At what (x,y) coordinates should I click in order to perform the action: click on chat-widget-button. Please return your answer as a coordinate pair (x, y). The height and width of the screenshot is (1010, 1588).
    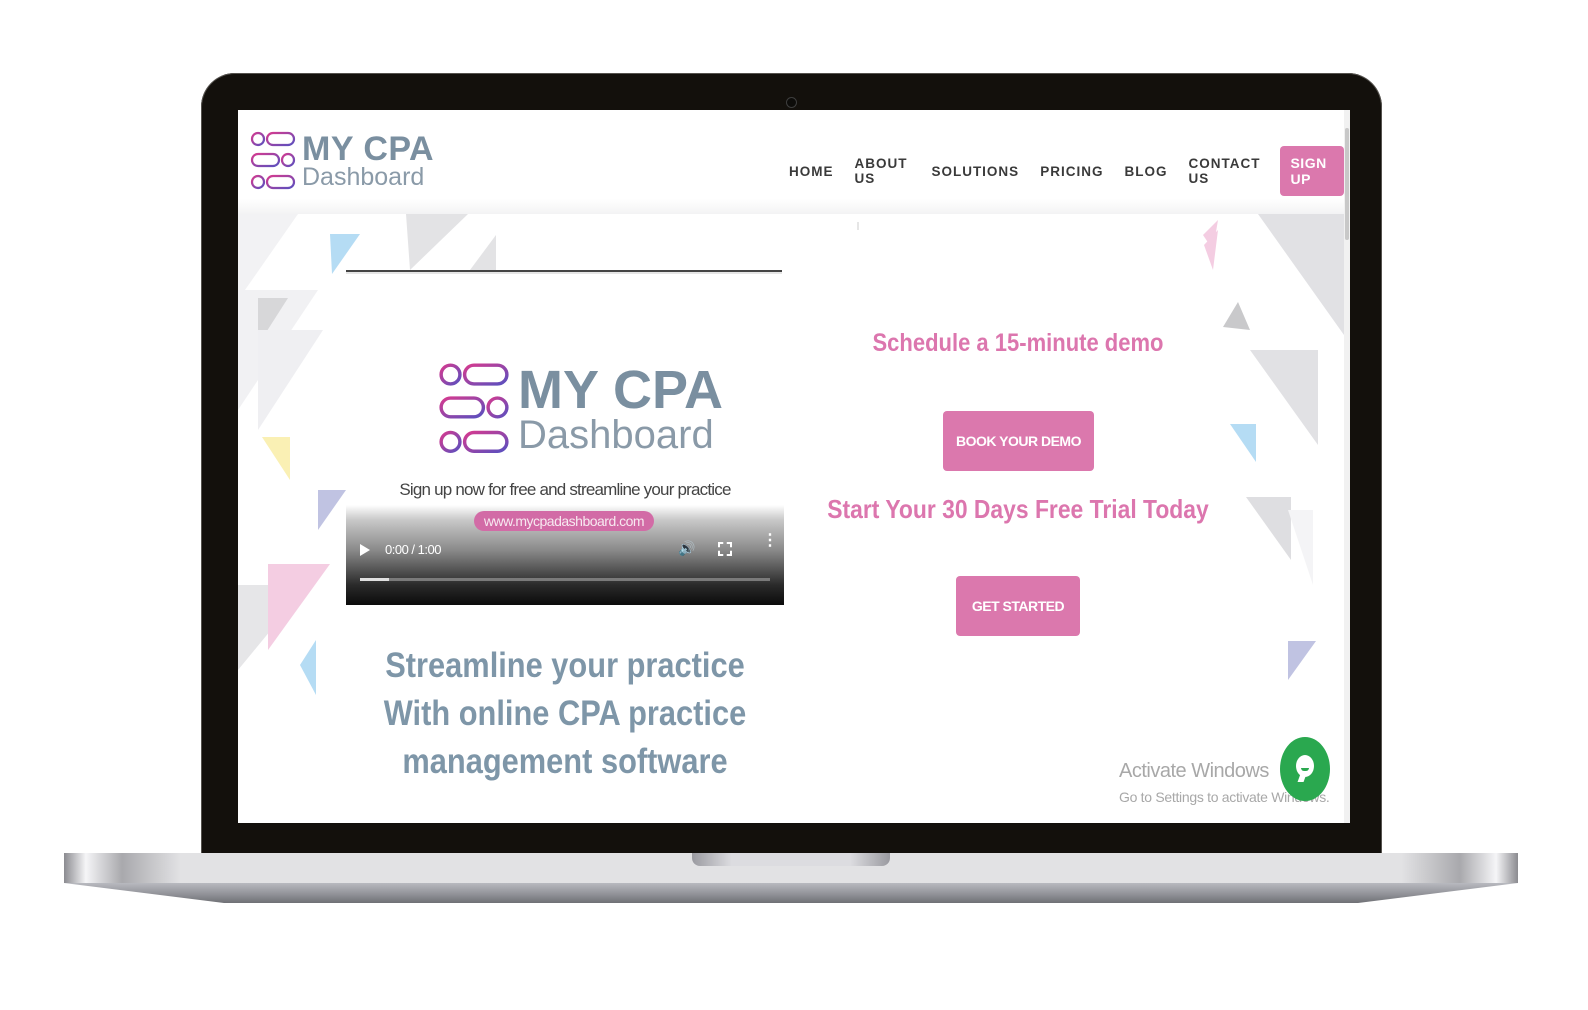
    Looking at the image, I should click on (1305, 769).